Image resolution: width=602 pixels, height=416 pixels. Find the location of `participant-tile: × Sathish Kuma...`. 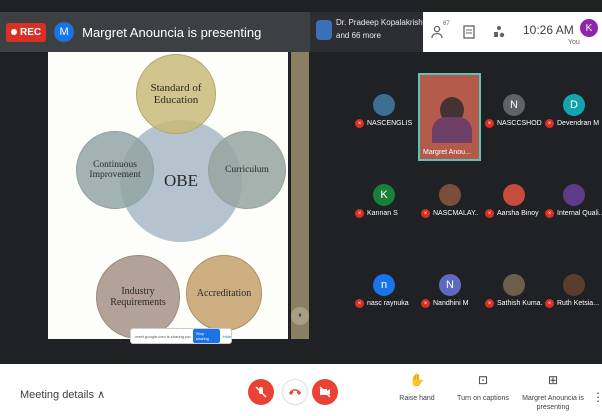

participant-tile: × Sathish Kuma... is located at coordinates (513, 287).